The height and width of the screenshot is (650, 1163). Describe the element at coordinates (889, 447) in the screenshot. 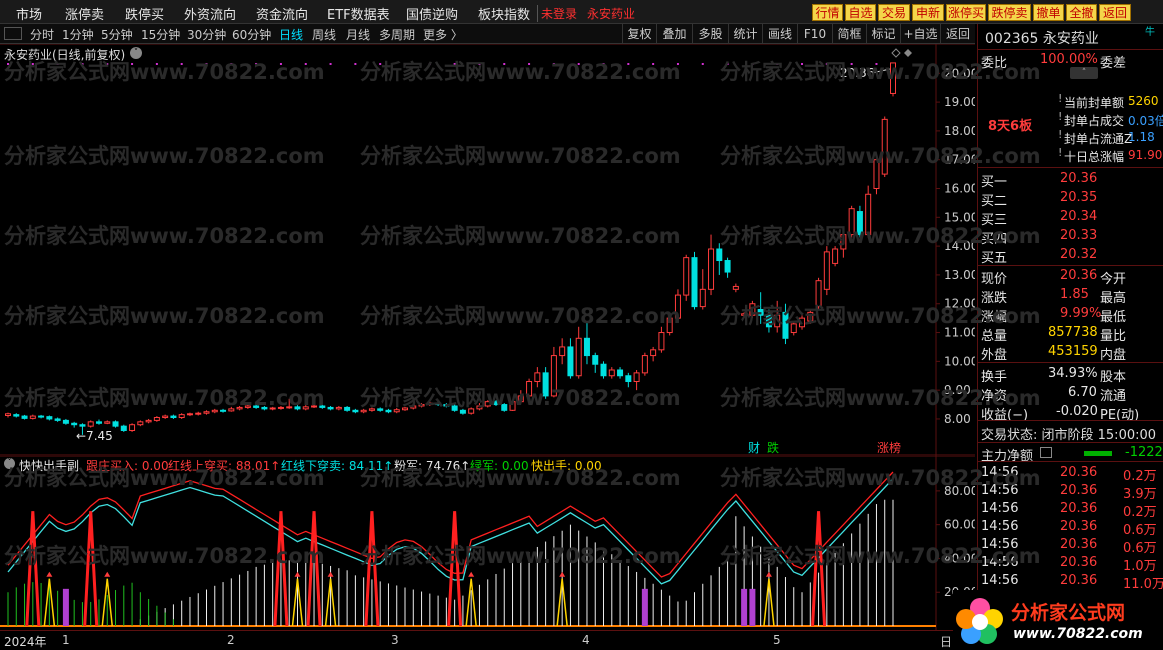

I see `event-zhangbang: 涨榜` at that location.